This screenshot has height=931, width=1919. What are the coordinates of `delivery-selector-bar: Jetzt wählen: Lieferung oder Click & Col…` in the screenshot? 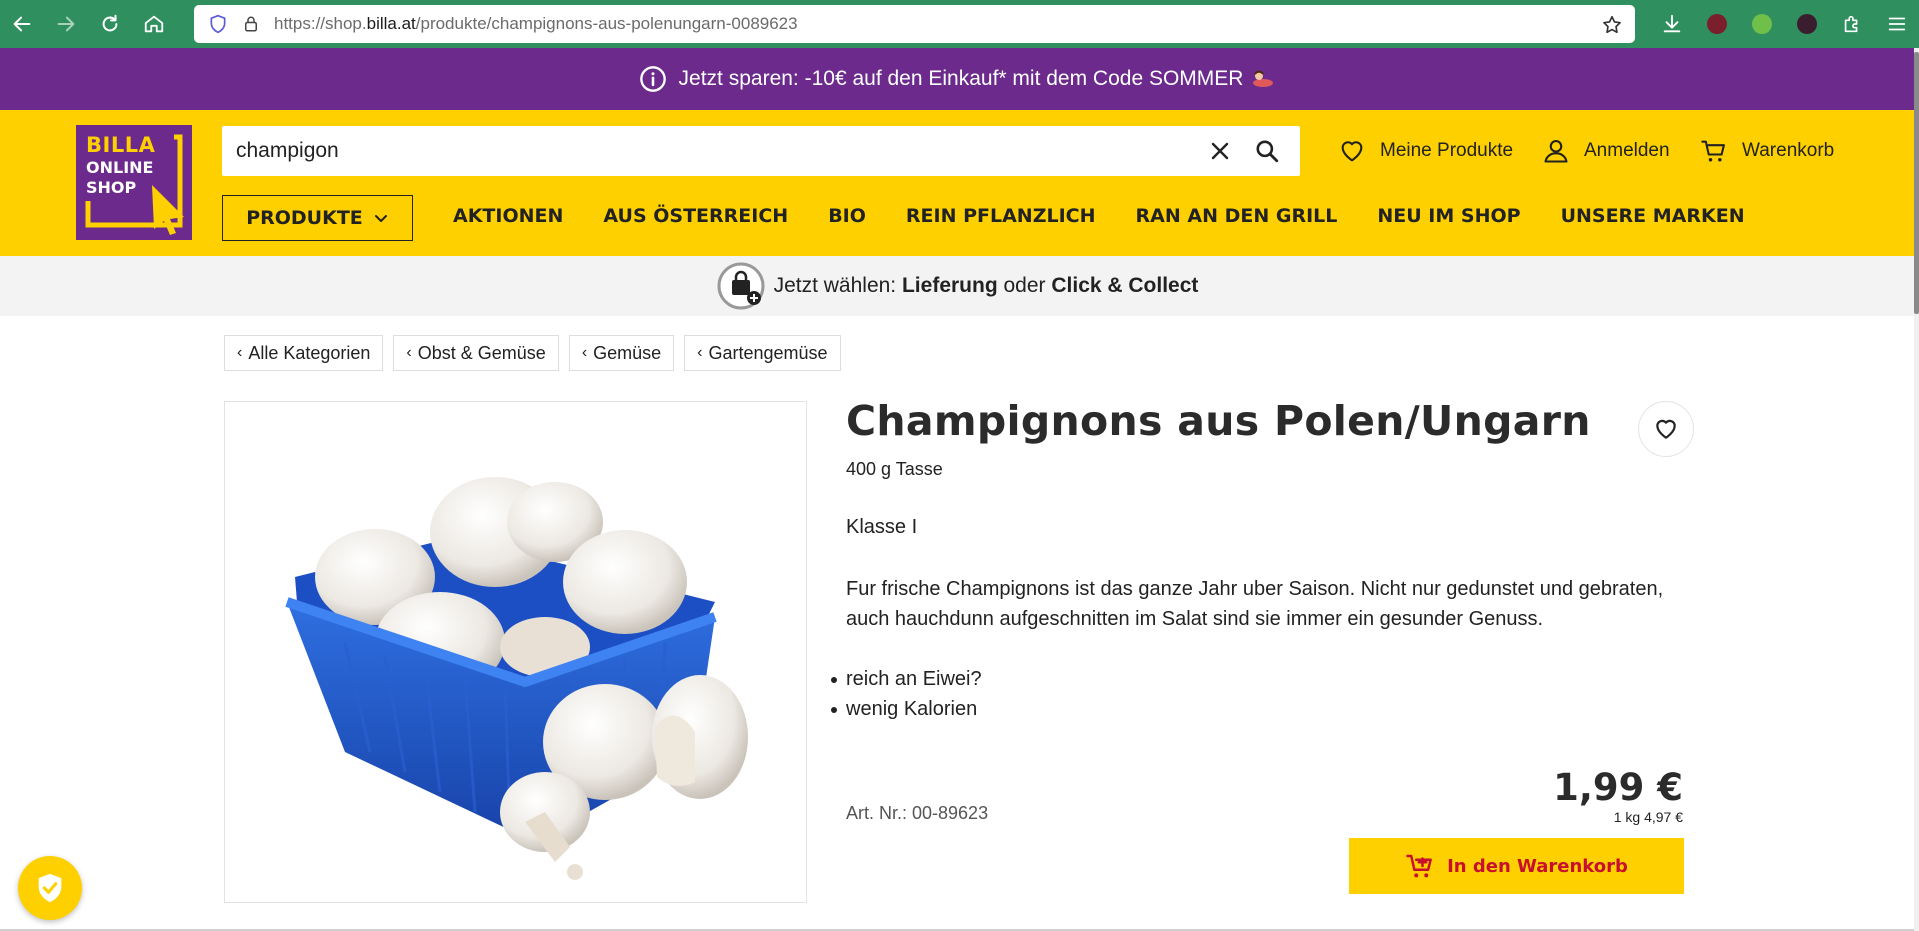 It's located at (957, 286).